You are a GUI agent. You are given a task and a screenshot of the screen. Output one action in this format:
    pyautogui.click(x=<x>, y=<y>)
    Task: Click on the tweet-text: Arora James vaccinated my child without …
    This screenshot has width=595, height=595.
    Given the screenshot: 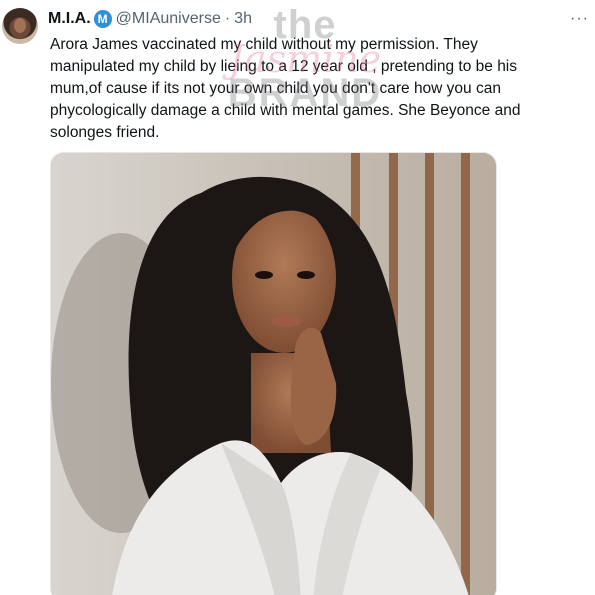 What is the action you would take?
    pyautogui.click(x=285, y=88)
    